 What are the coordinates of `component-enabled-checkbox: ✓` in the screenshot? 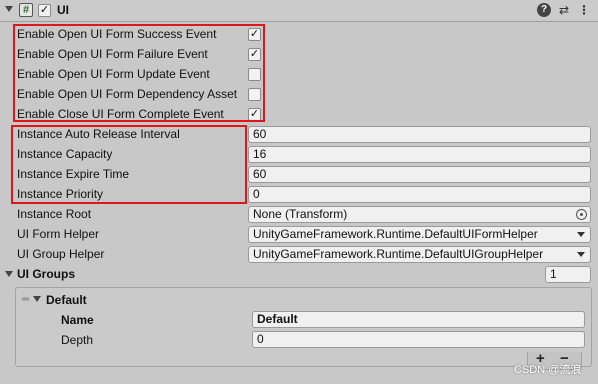 It's located at (44, 10).